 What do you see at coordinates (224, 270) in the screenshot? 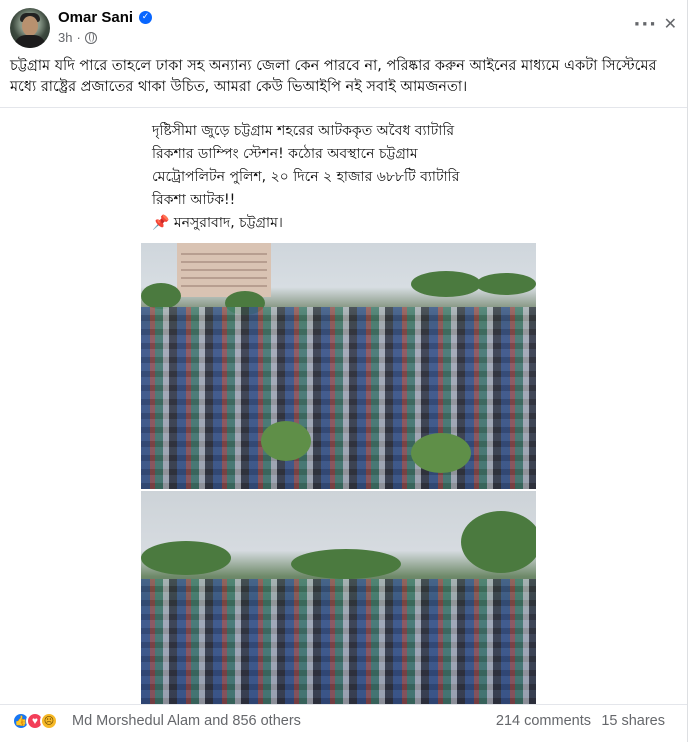
I see `apartment-building` at bounding box center [224, 270].